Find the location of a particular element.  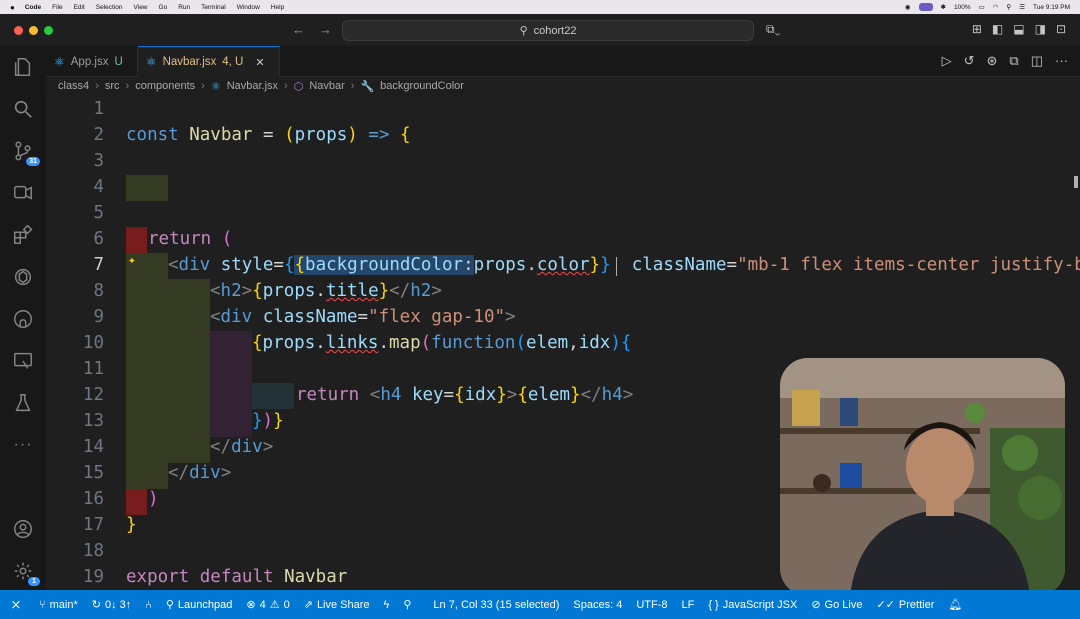

zoom-button: ⚲ is located at coordinates (407, 604).